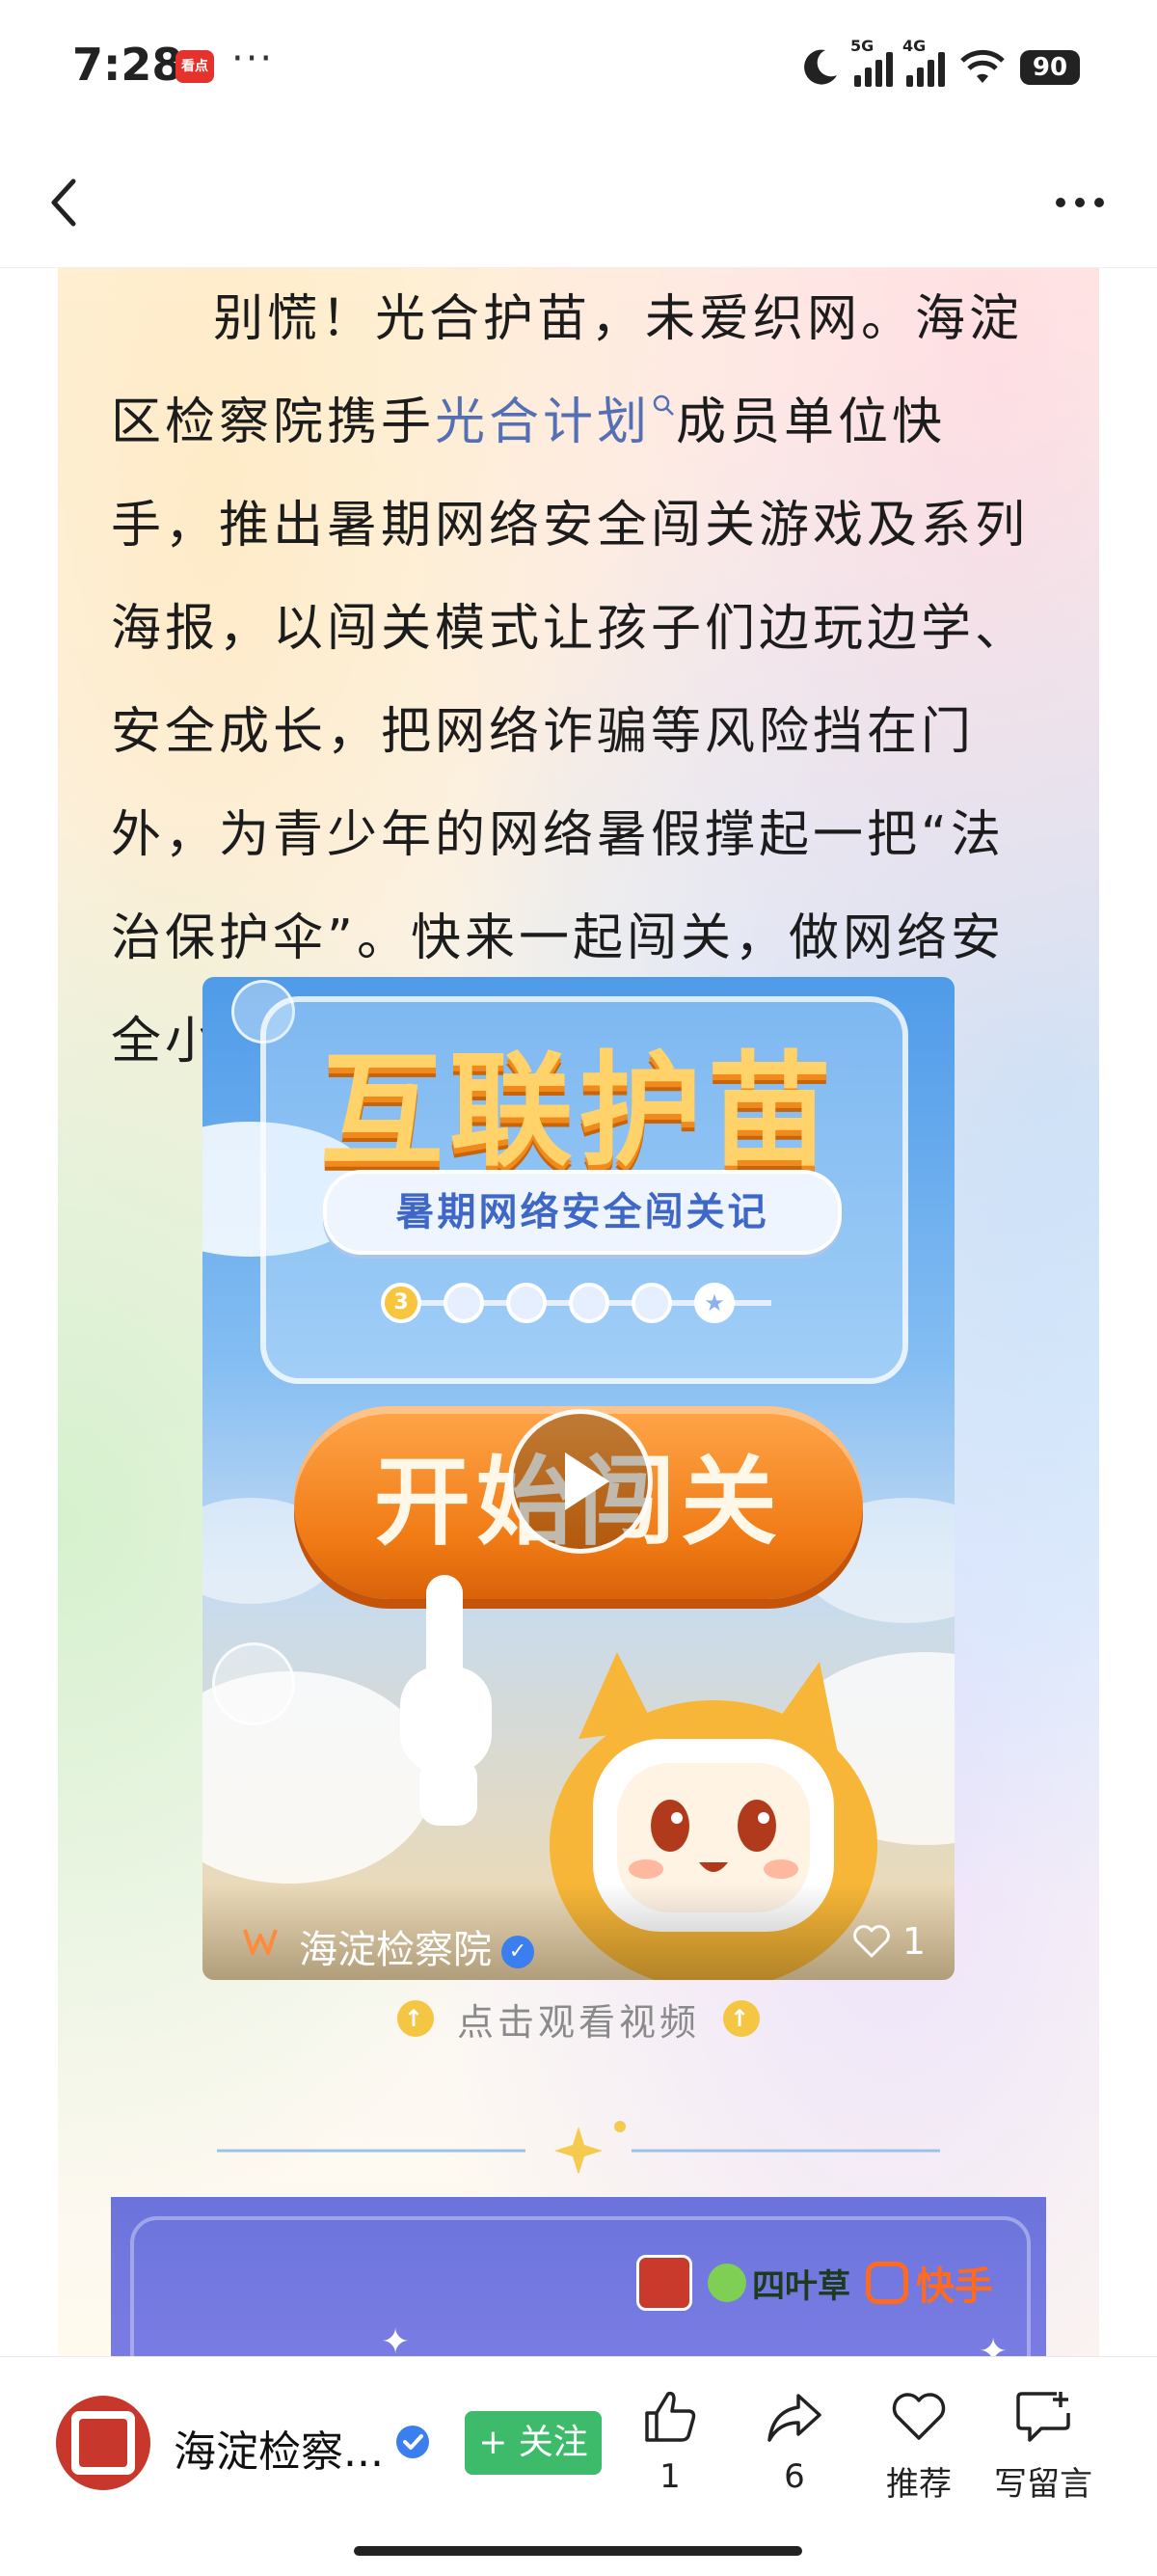 Image resolution: width=1157 pixels, height=2576 pixels. Describe the element at coordinates (412, 2442) in the screenshot. I see `verified-badge-icon` at that location.